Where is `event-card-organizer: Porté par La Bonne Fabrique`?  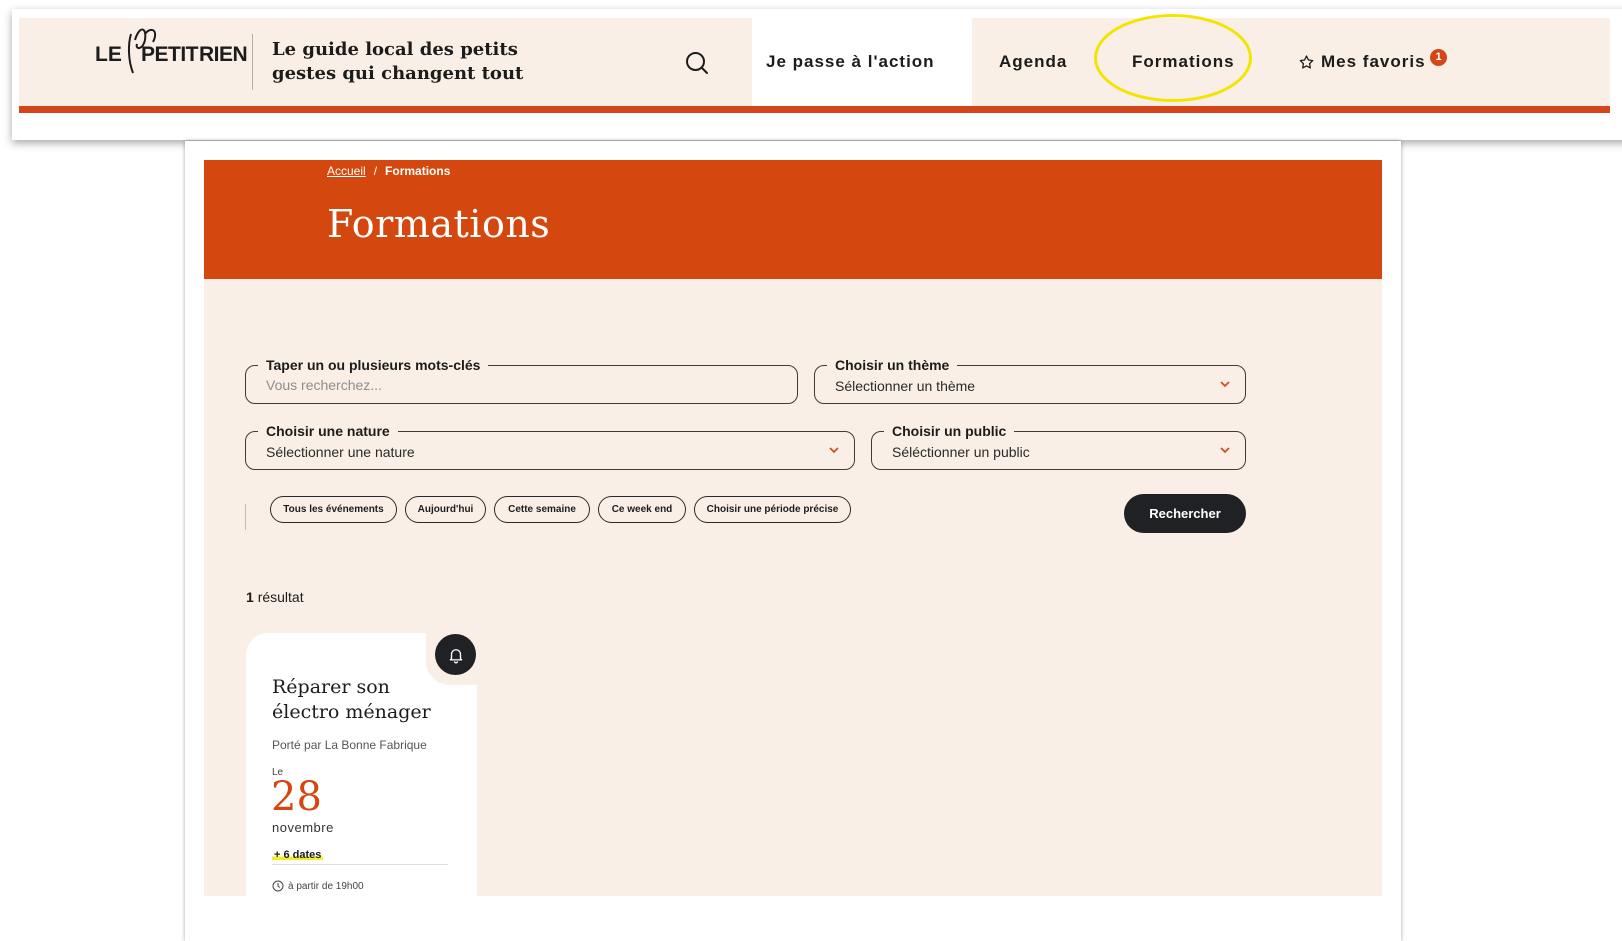 event-card-organizer: Porté par La Bonne Fabrique is located at coordinates (349, 745).